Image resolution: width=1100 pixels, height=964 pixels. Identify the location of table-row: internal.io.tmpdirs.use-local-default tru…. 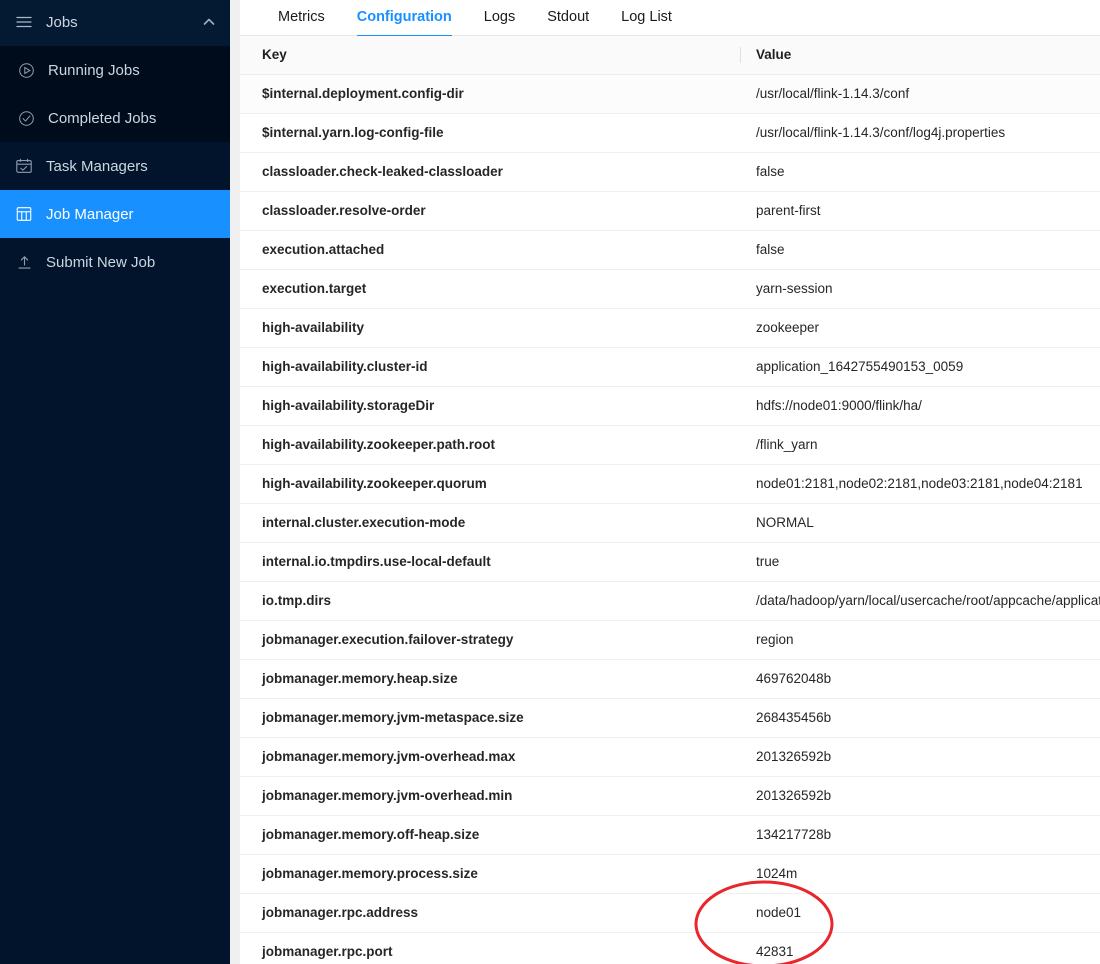
(670, 562).